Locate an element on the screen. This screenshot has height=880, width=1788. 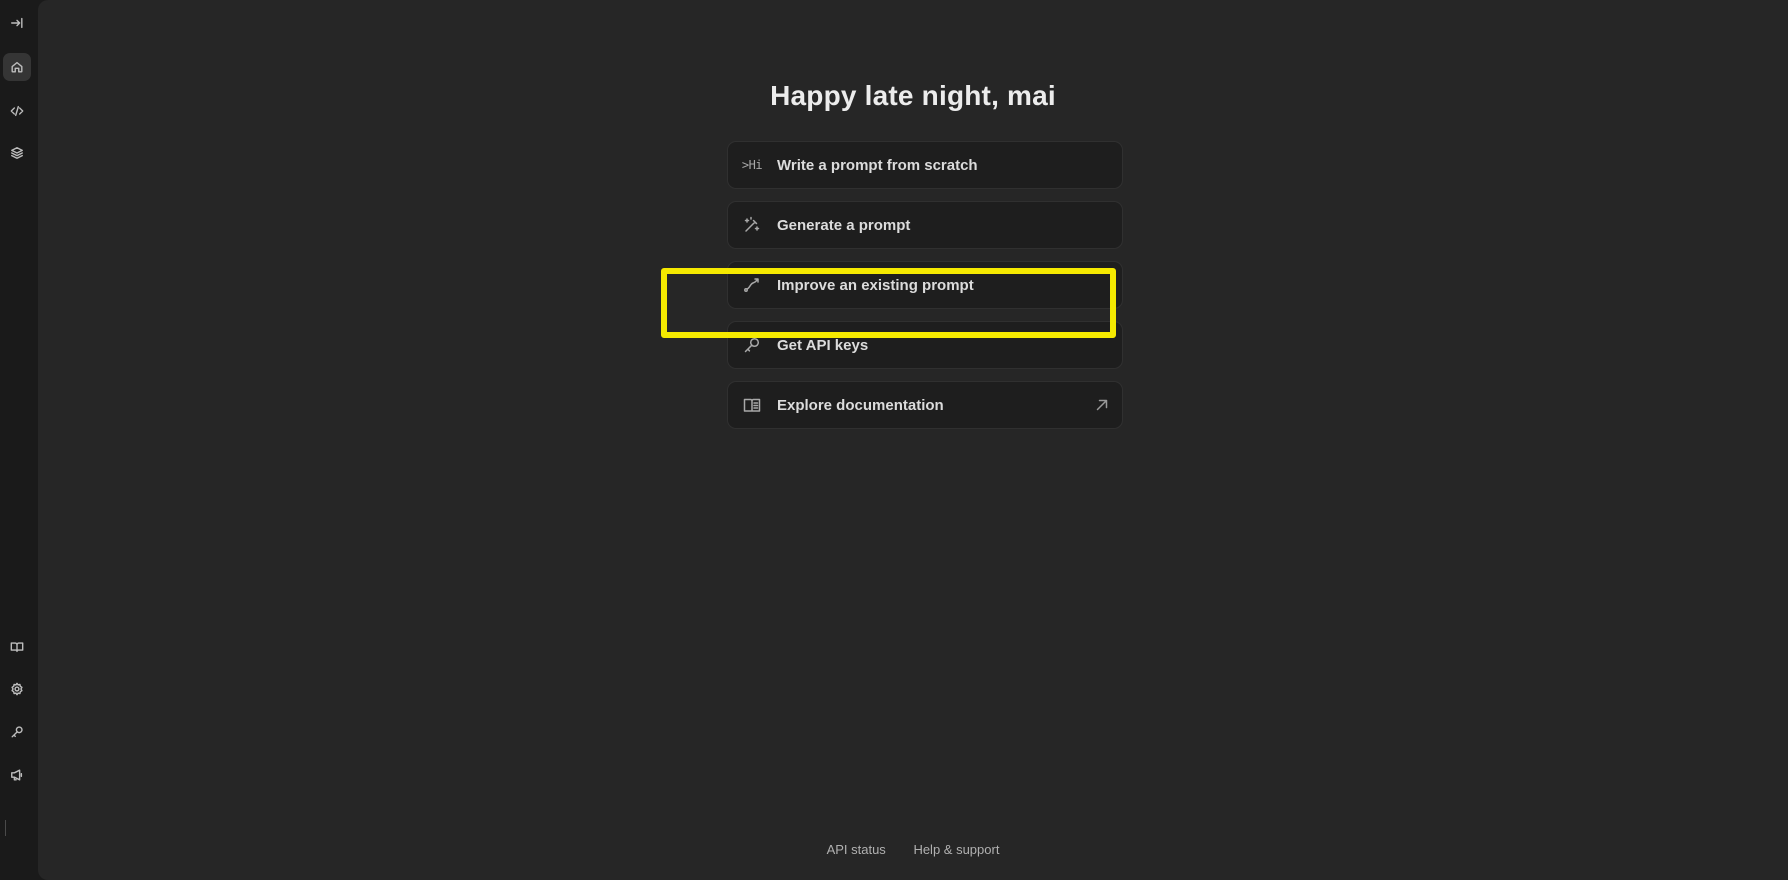
arrow-right-to-line-icon is located at coordinates (17, 23).